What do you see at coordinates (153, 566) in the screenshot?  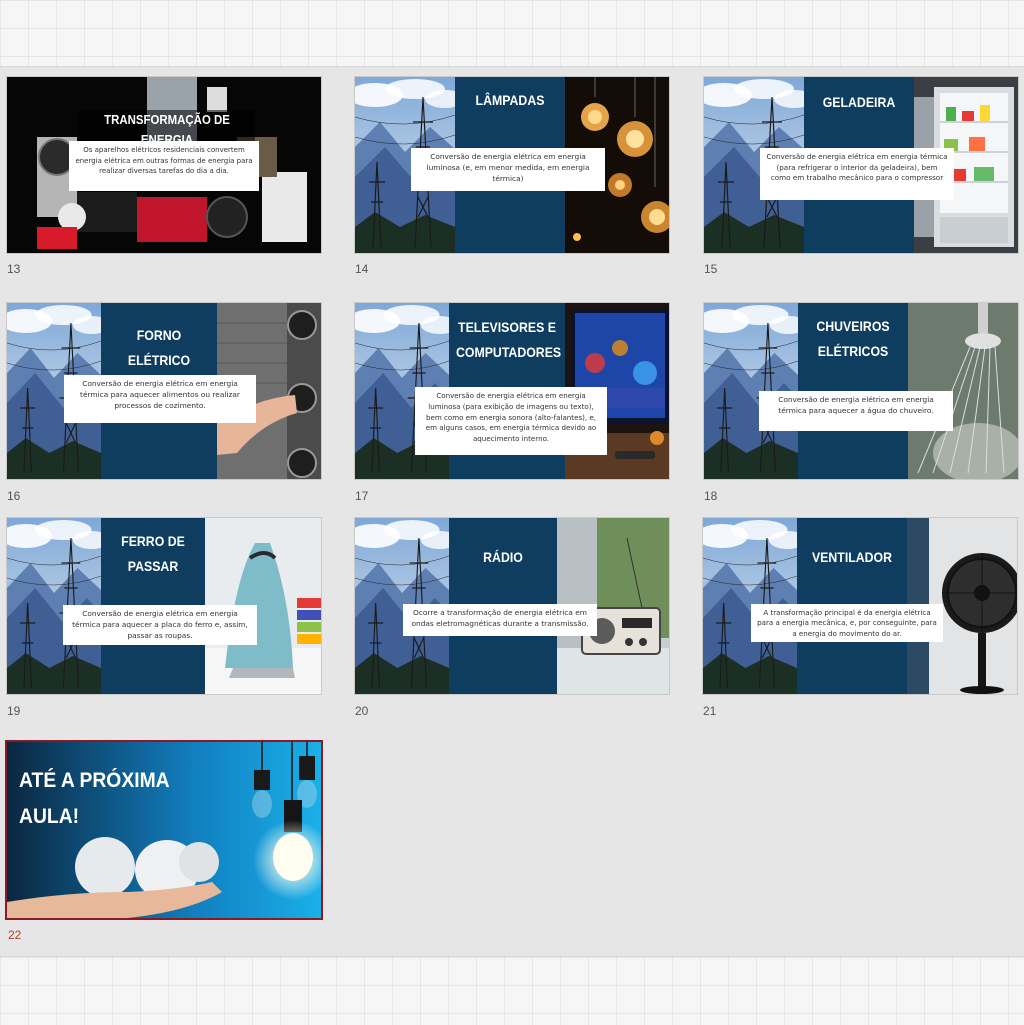 I see `slide-19-title-line-2: PASSAR` at bounding box center [153, 566].